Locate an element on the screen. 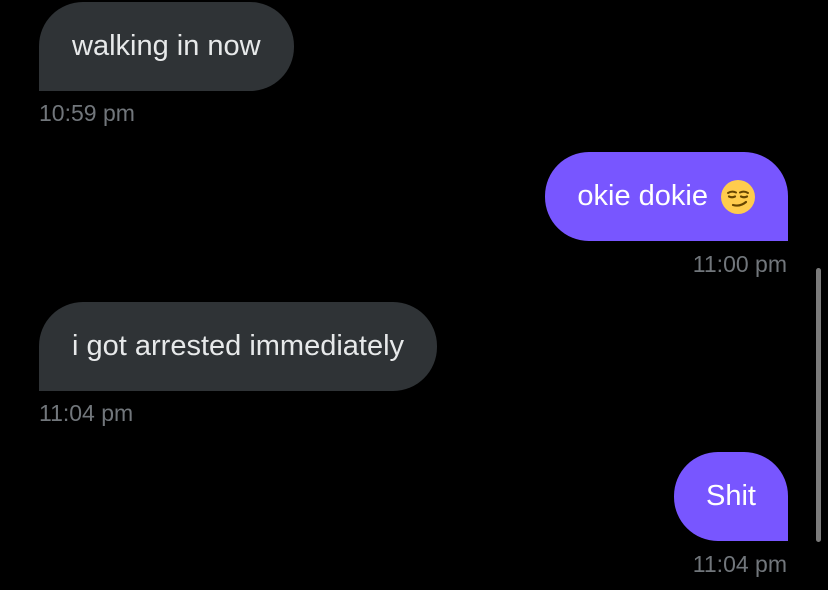 This screenshot has width=828, height=590. message-text: walking in now is located at coordinates (166, 46).